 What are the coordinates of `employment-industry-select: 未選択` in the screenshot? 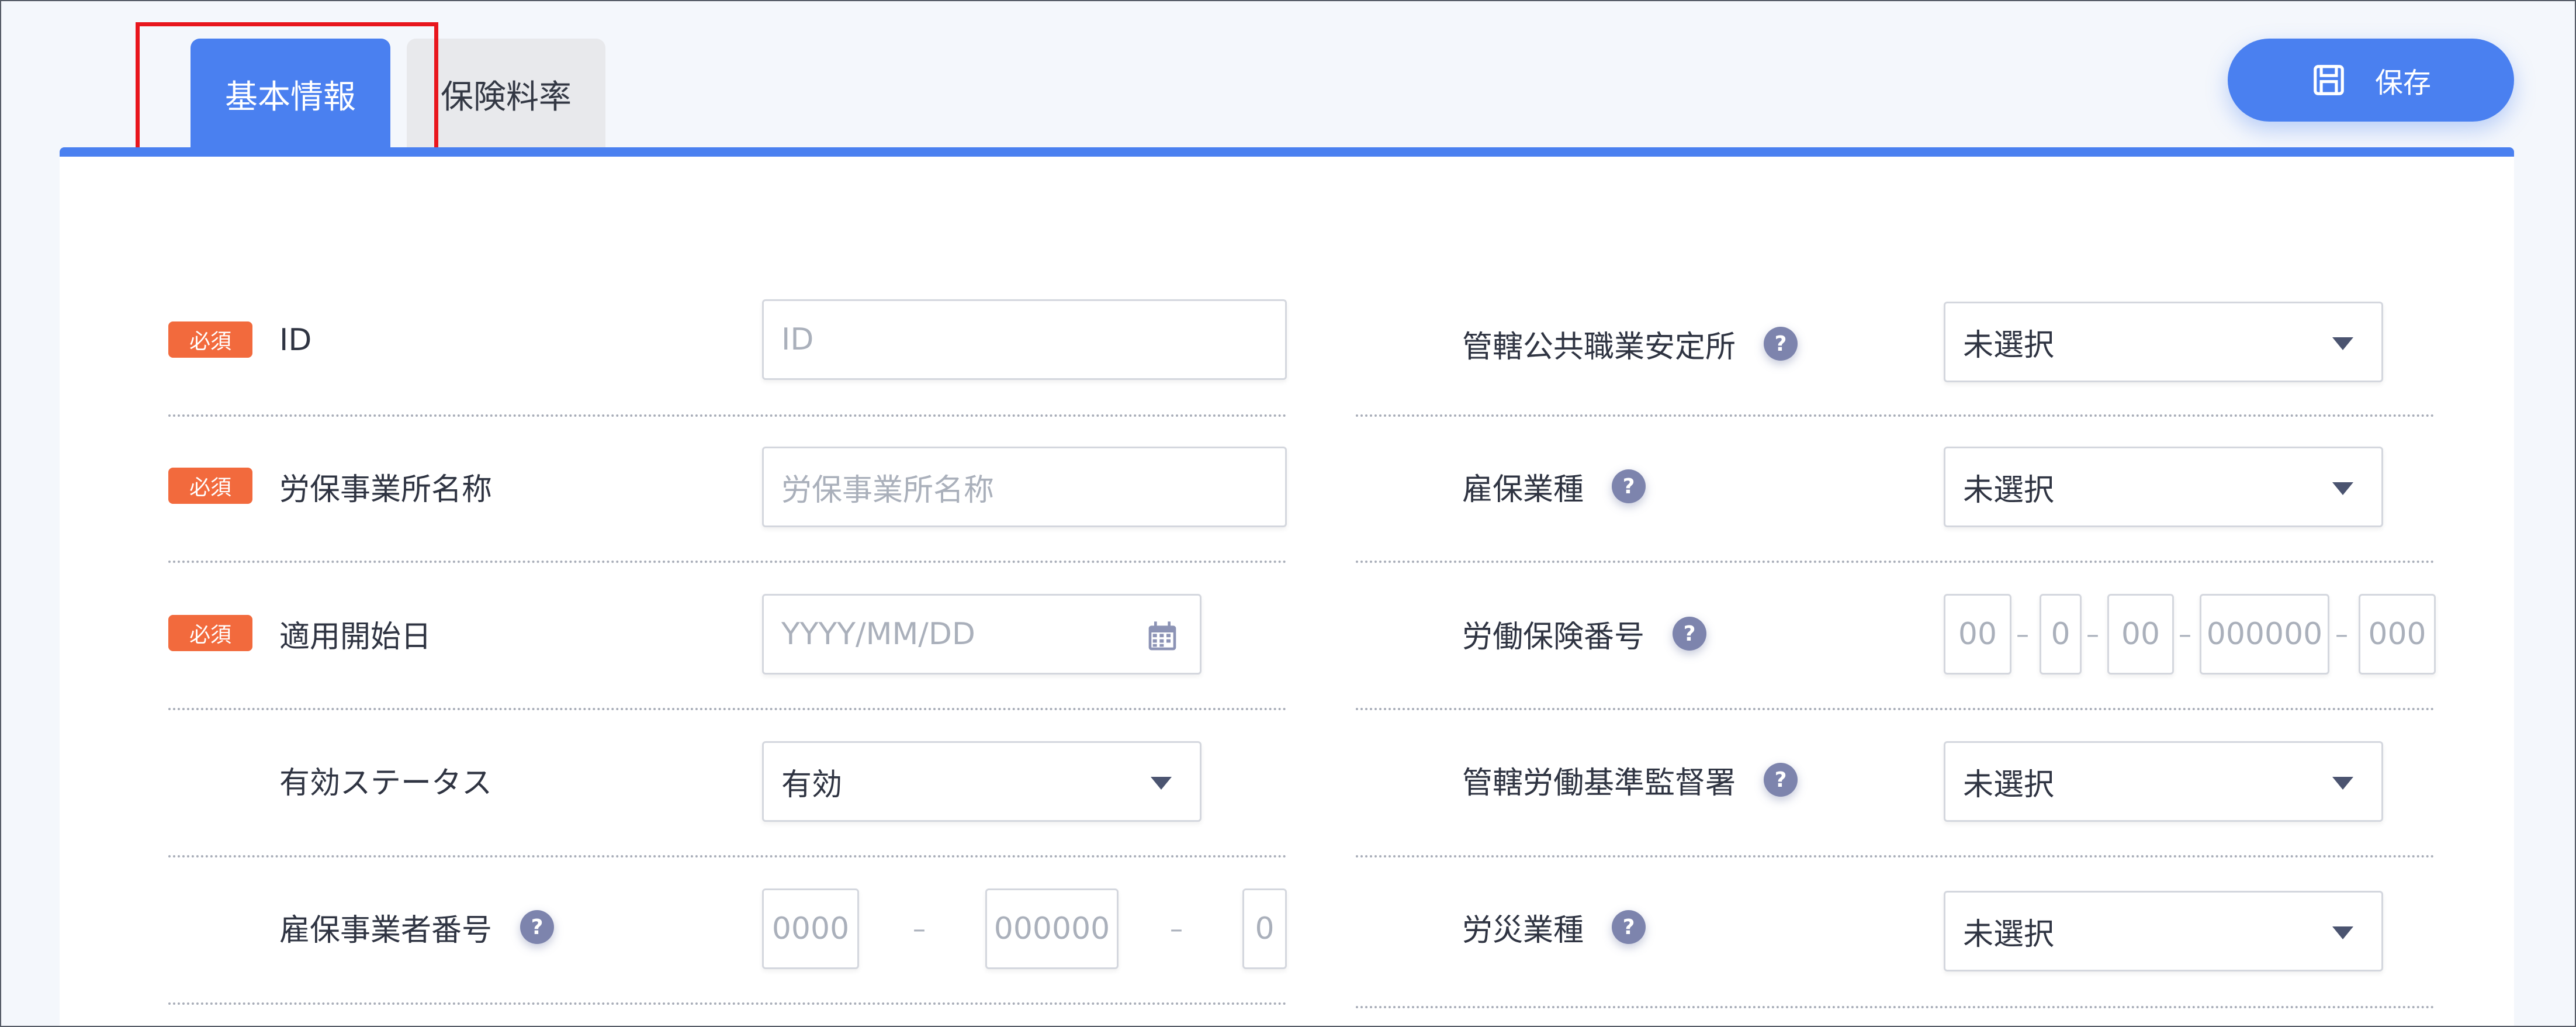 It's located at (2163, 487).